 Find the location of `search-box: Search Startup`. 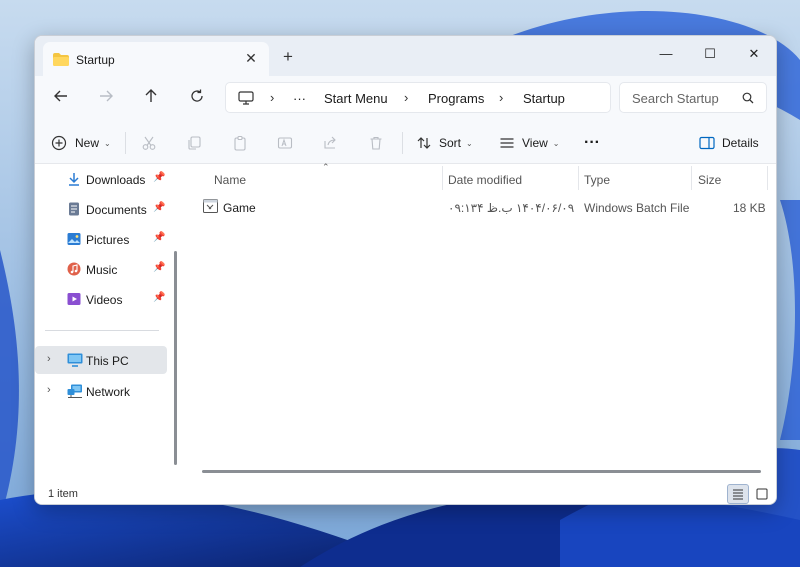

search-box: Search Startup is located at coordinates (693, 97).